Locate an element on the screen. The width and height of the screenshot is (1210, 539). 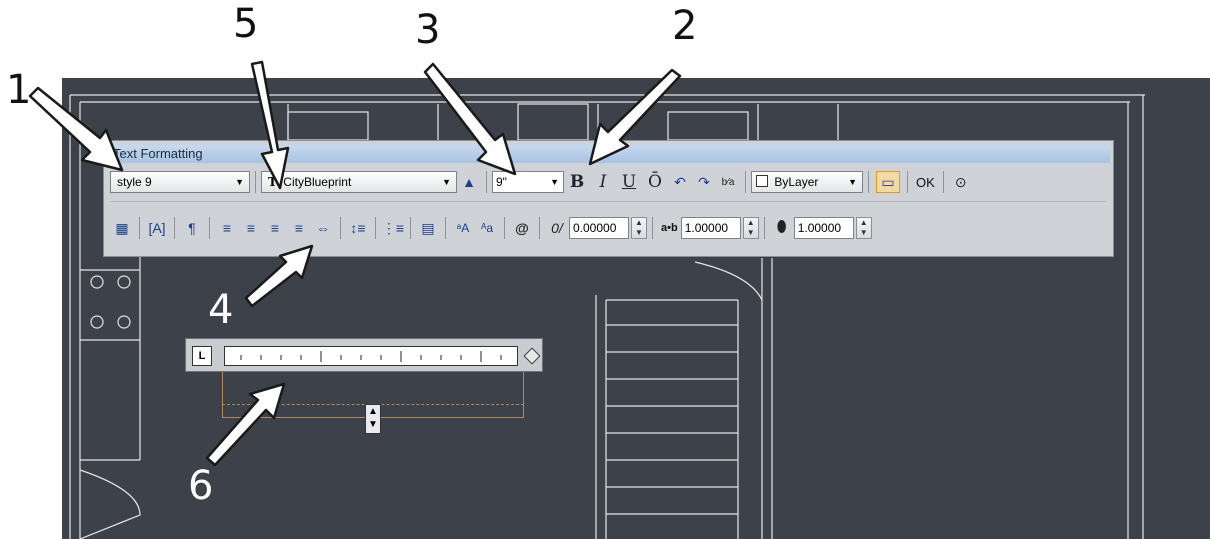
callout-4: 4 is located at coordinates (221, 310).